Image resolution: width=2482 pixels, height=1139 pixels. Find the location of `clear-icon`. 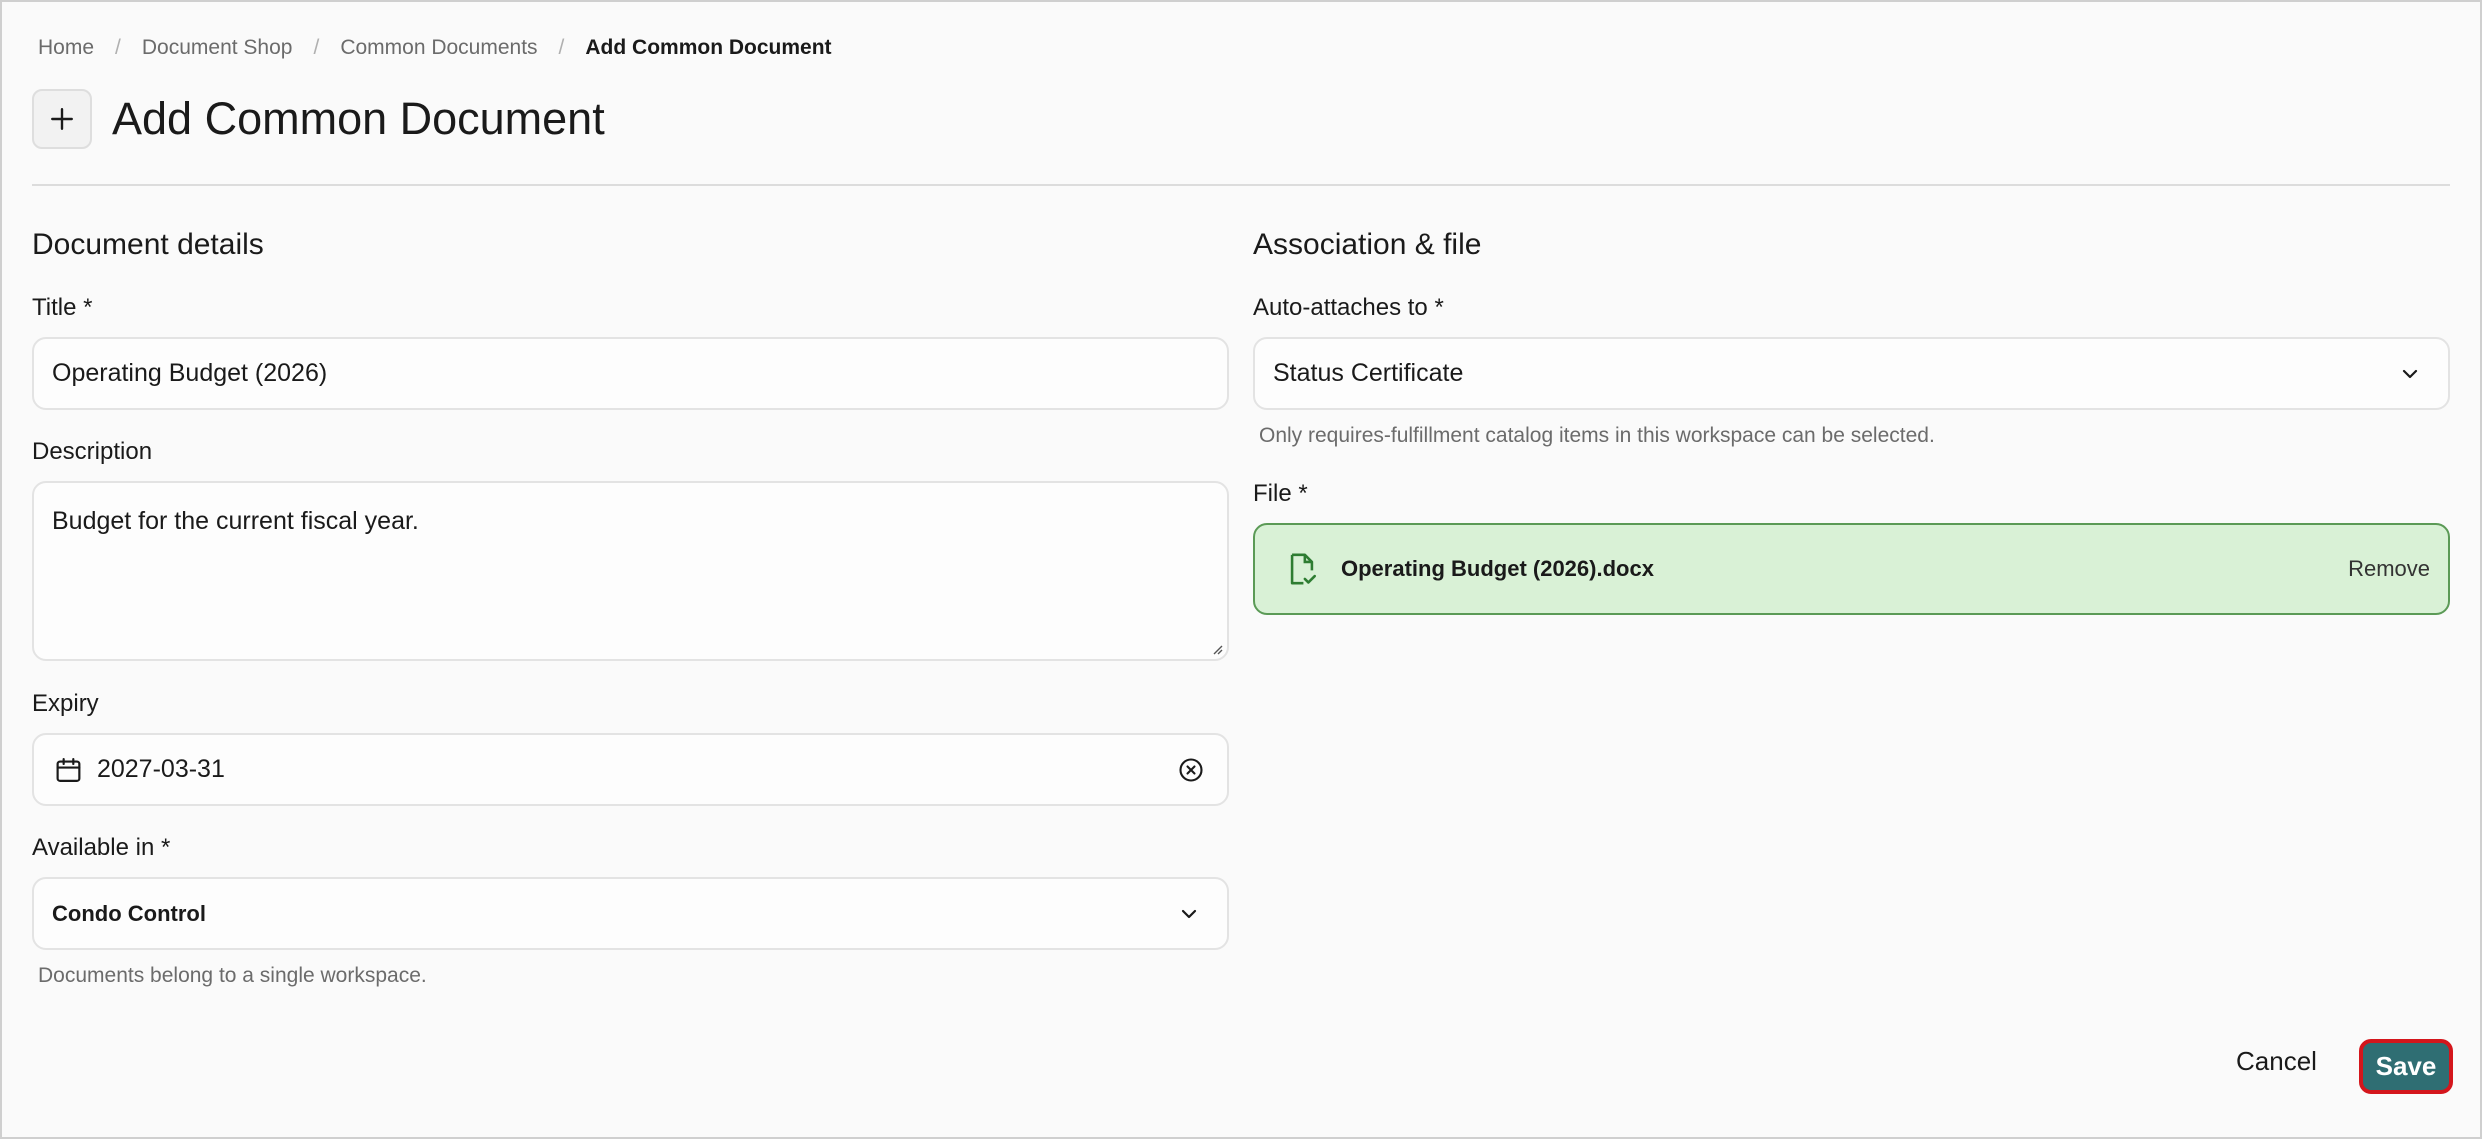

clear-icon is located at coordinates (1191, 770).